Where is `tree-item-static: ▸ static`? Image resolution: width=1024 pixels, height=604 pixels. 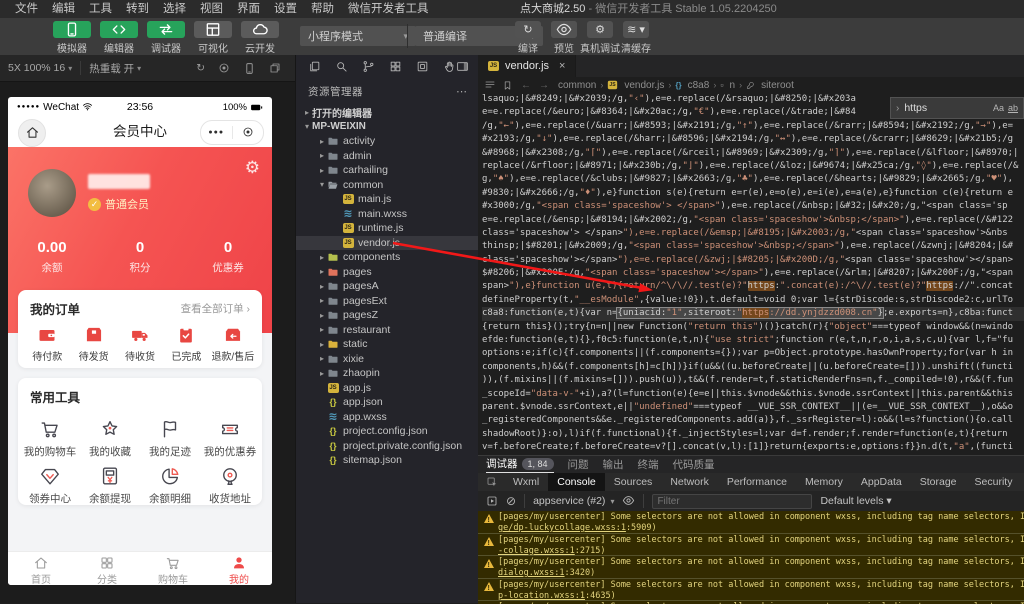
tree-item-static: ▸ static is located at coordinates (387, 344).